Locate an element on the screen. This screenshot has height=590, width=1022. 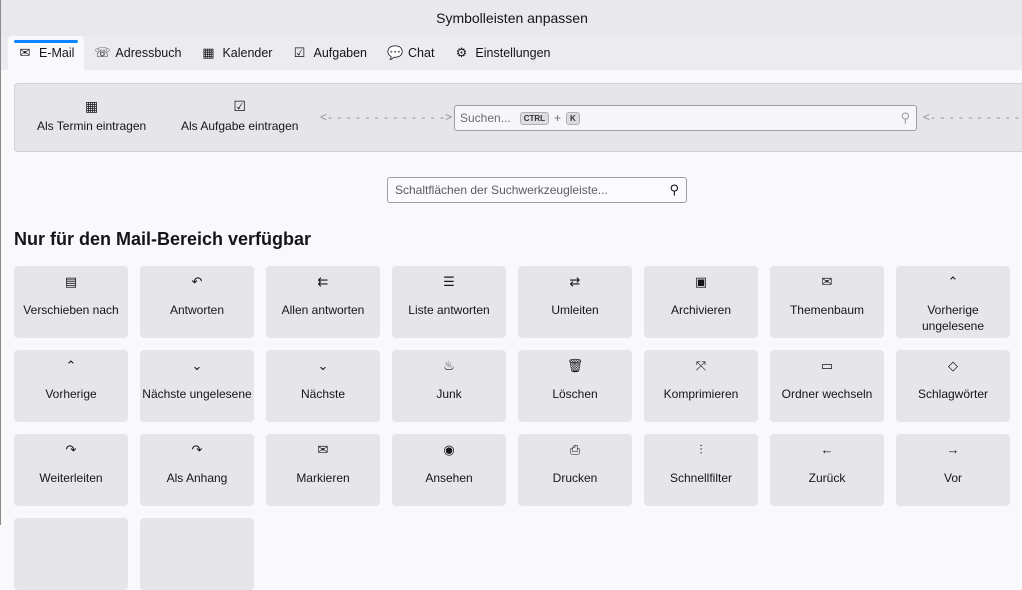
palette-button: ← Zurück is located at coordinates (827, 470).